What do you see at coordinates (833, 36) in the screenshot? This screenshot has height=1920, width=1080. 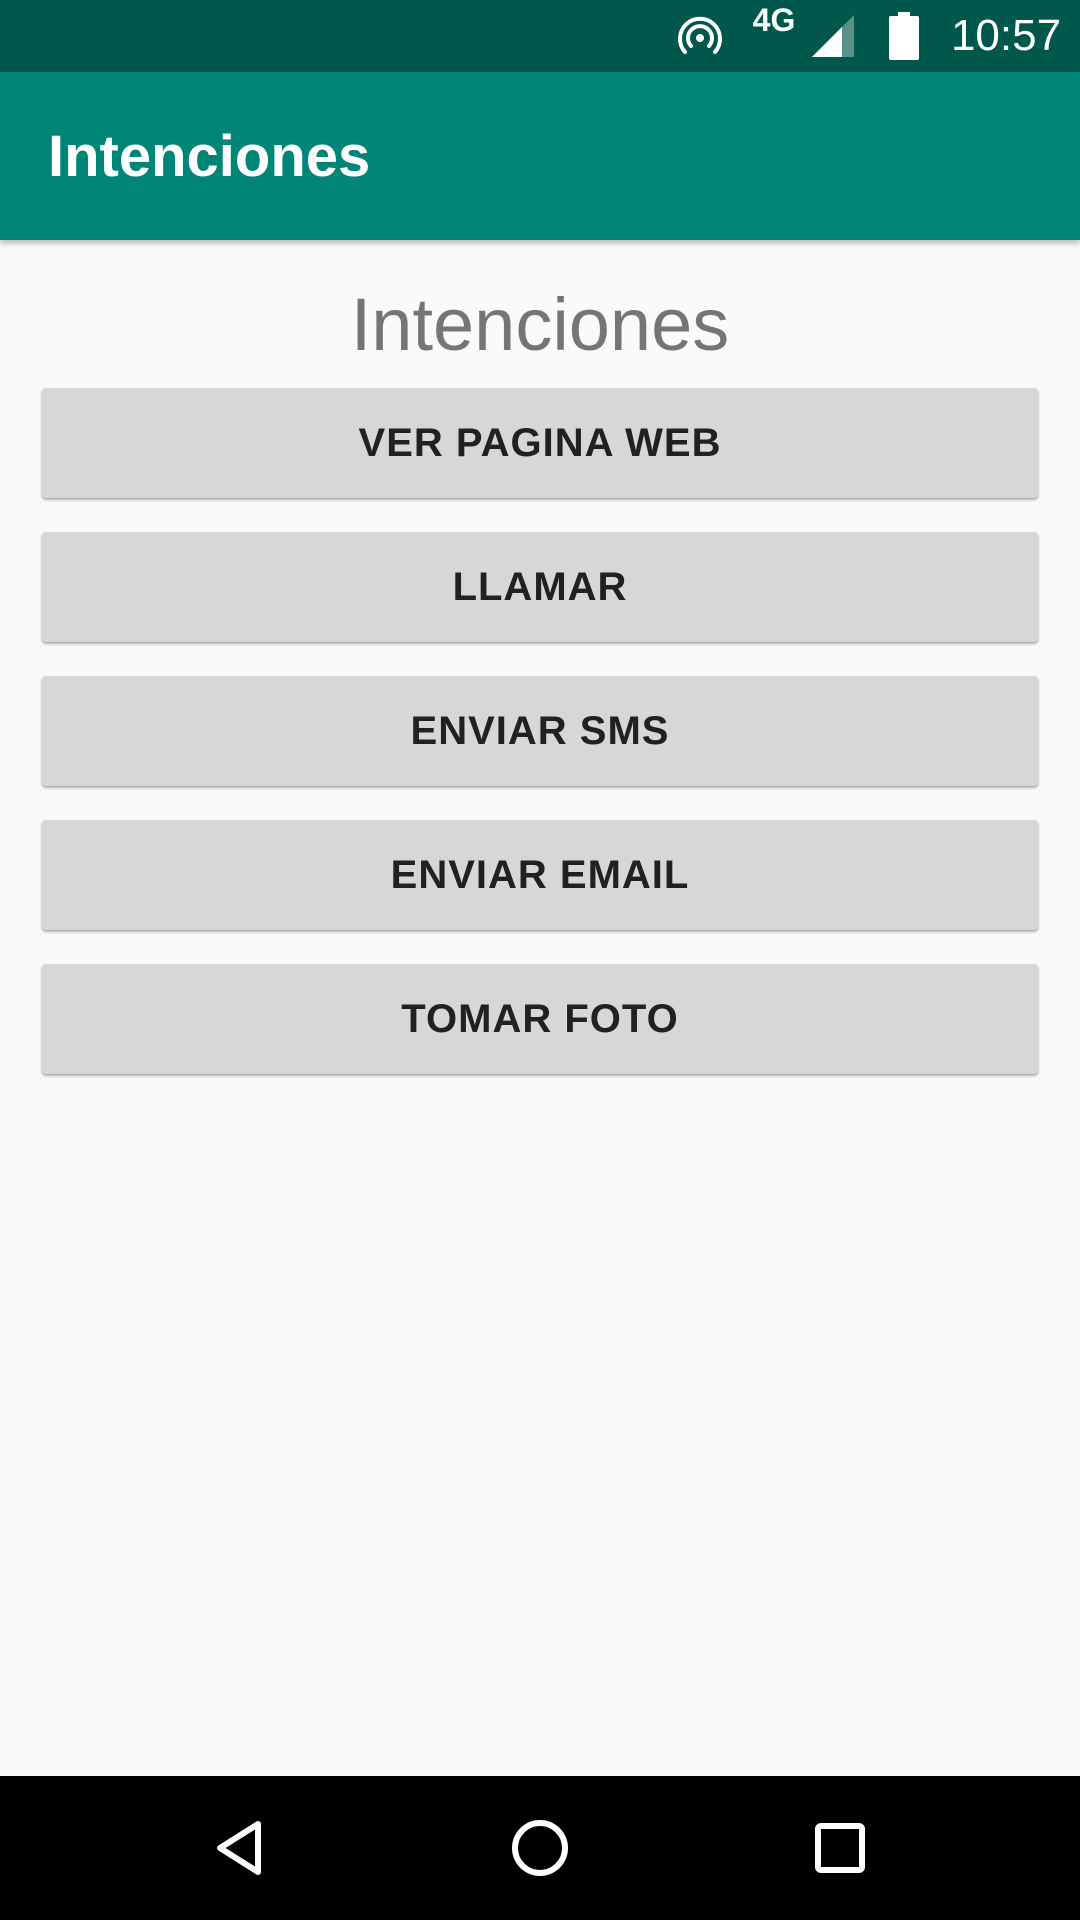 I see `signal-icon` at bounding box center [833, 36].